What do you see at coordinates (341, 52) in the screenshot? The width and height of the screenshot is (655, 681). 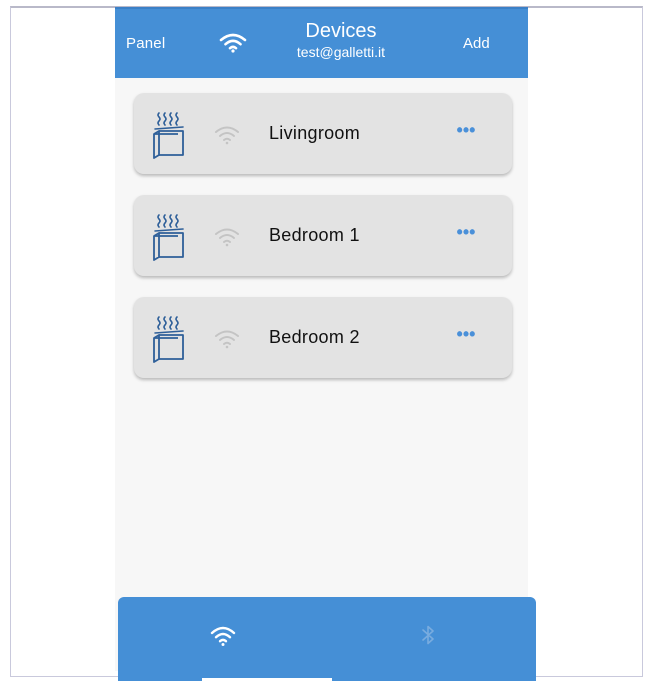 I see `account-email: test@galletti.it` at bounding box center [341, 52].